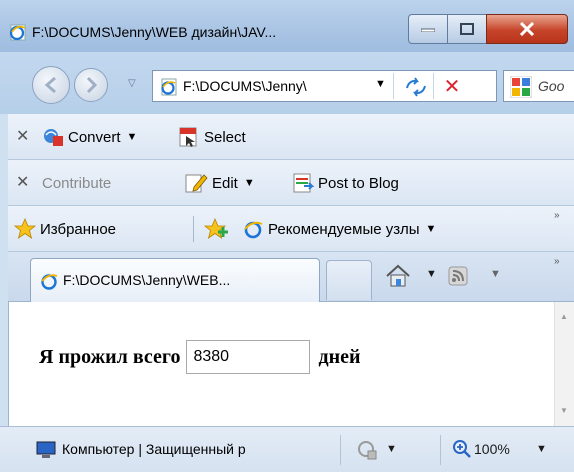  Describe the element at coordinates (557, 261) in the screenshot. I see `commandbar-overflow-icon: »` at that location.